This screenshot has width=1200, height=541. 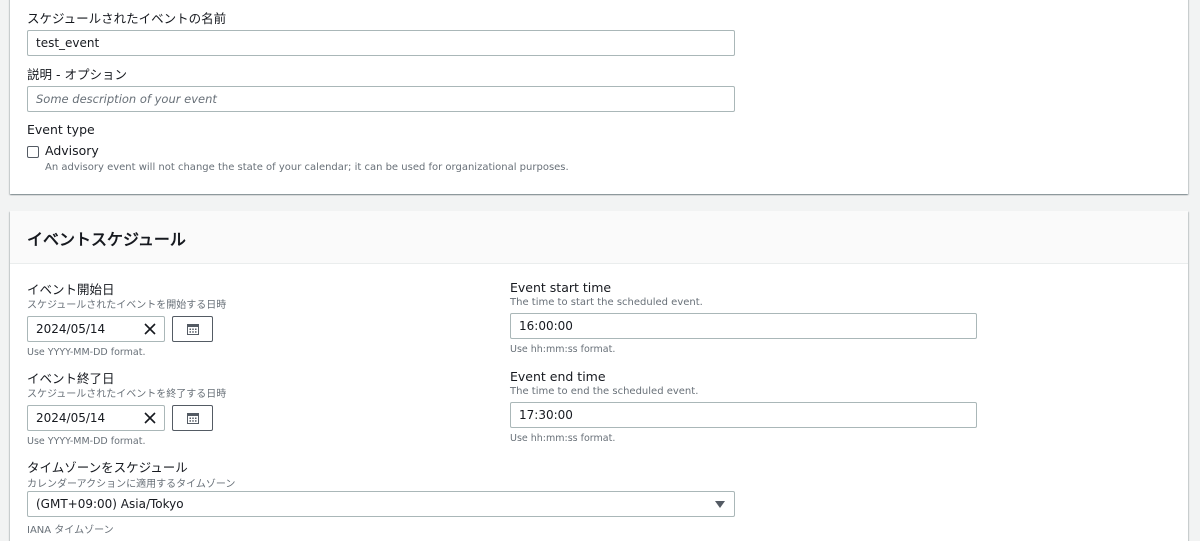 What do you see at coordinates (599, 237) in the screenshot?
I see `section-header: イベントスケジュール` at bounding box center [599, 237].